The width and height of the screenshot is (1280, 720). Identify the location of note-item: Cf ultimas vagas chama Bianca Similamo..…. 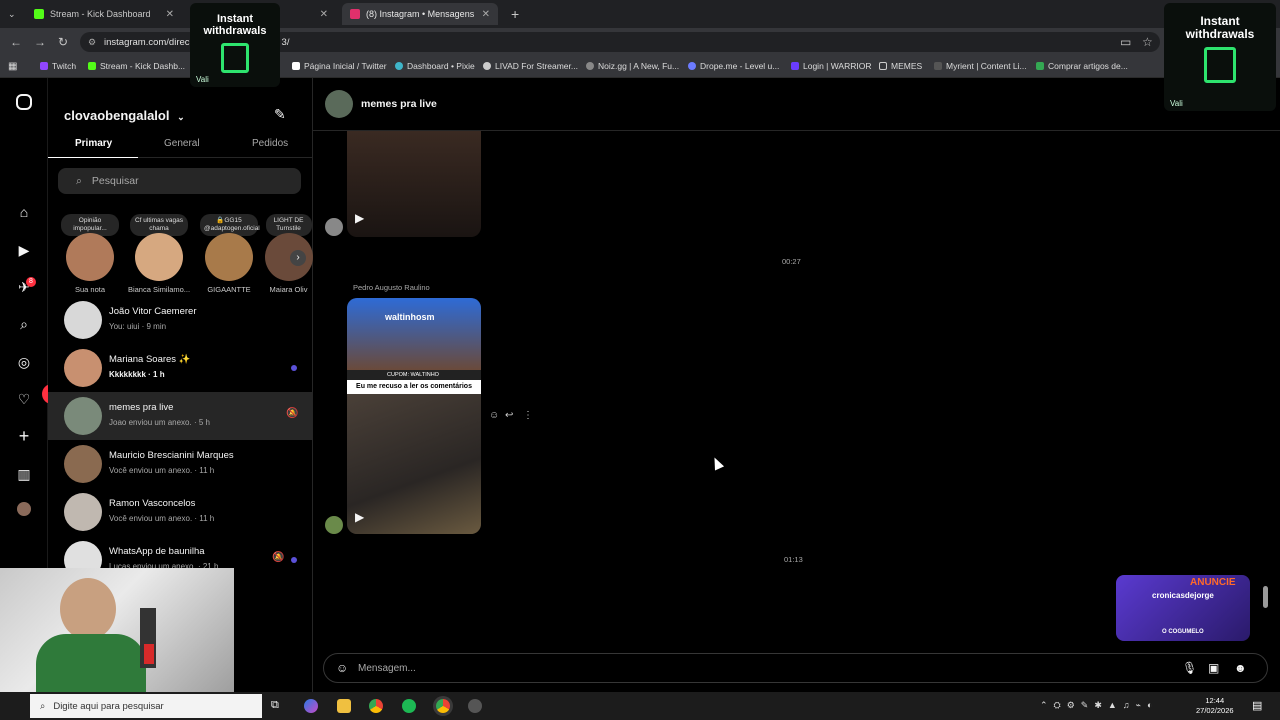
(159, 254).